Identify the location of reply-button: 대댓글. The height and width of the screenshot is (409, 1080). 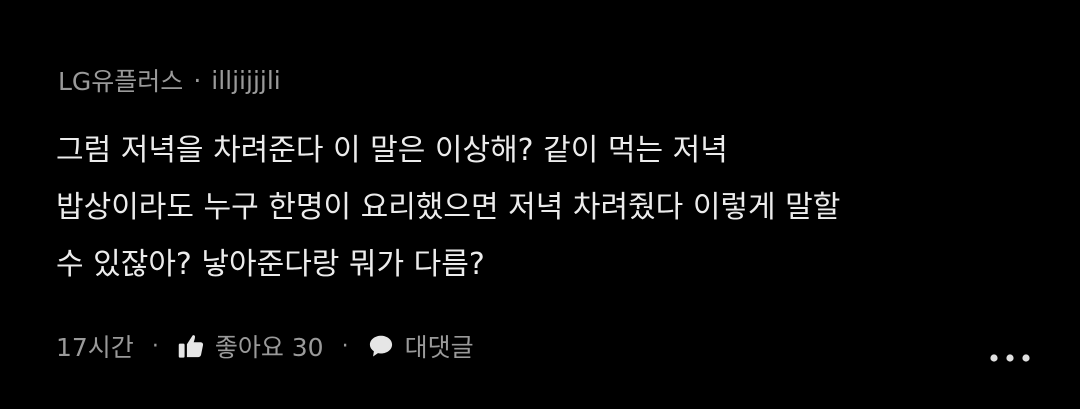
(420, 346).